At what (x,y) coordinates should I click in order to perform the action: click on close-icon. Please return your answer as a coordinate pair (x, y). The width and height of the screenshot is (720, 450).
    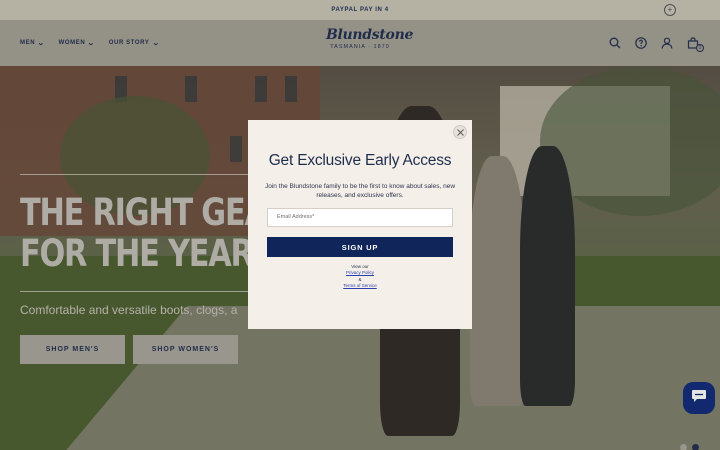
    Looking at the image, I should click on (460, 132).